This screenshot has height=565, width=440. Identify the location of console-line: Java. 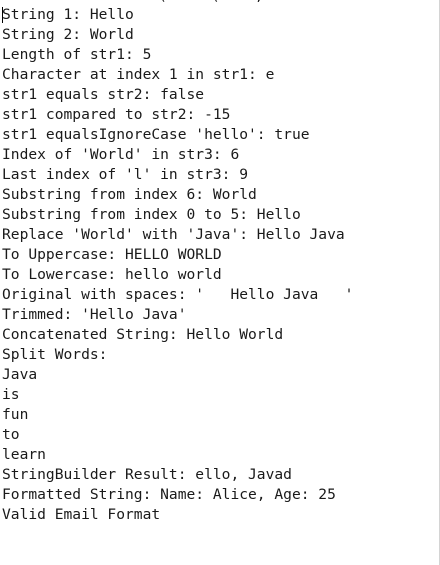
(20, 374).